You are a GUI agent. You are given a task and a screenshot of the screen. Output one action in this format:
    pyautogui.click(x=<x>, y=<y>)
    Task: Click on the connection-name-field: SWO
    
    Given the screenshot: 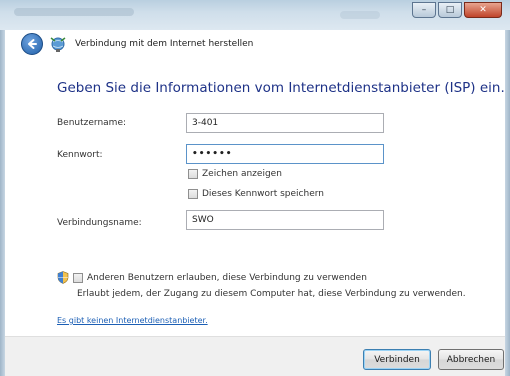 What is the action you would take?
    pyautogui.click(x=285, y=220)
    